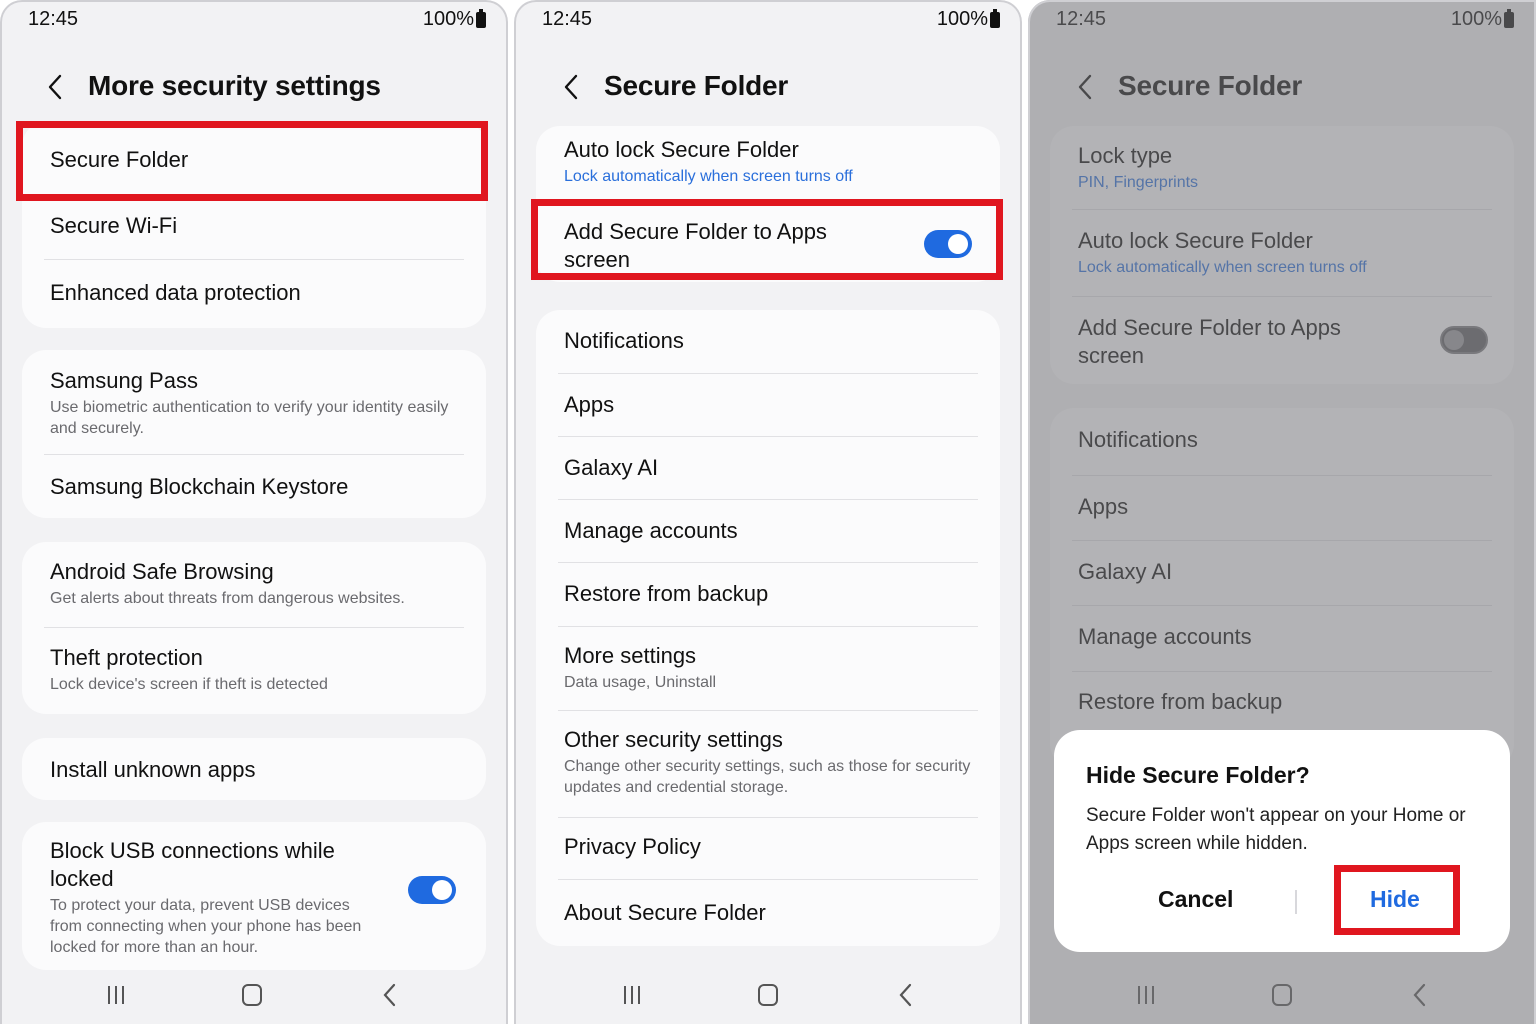 The width and height of the screenshot is (1536, 1024). Describe the element at coordinates (1195, 240) in the screenshot. I see `setting-label: Auto lock Secure Folder` at that location.